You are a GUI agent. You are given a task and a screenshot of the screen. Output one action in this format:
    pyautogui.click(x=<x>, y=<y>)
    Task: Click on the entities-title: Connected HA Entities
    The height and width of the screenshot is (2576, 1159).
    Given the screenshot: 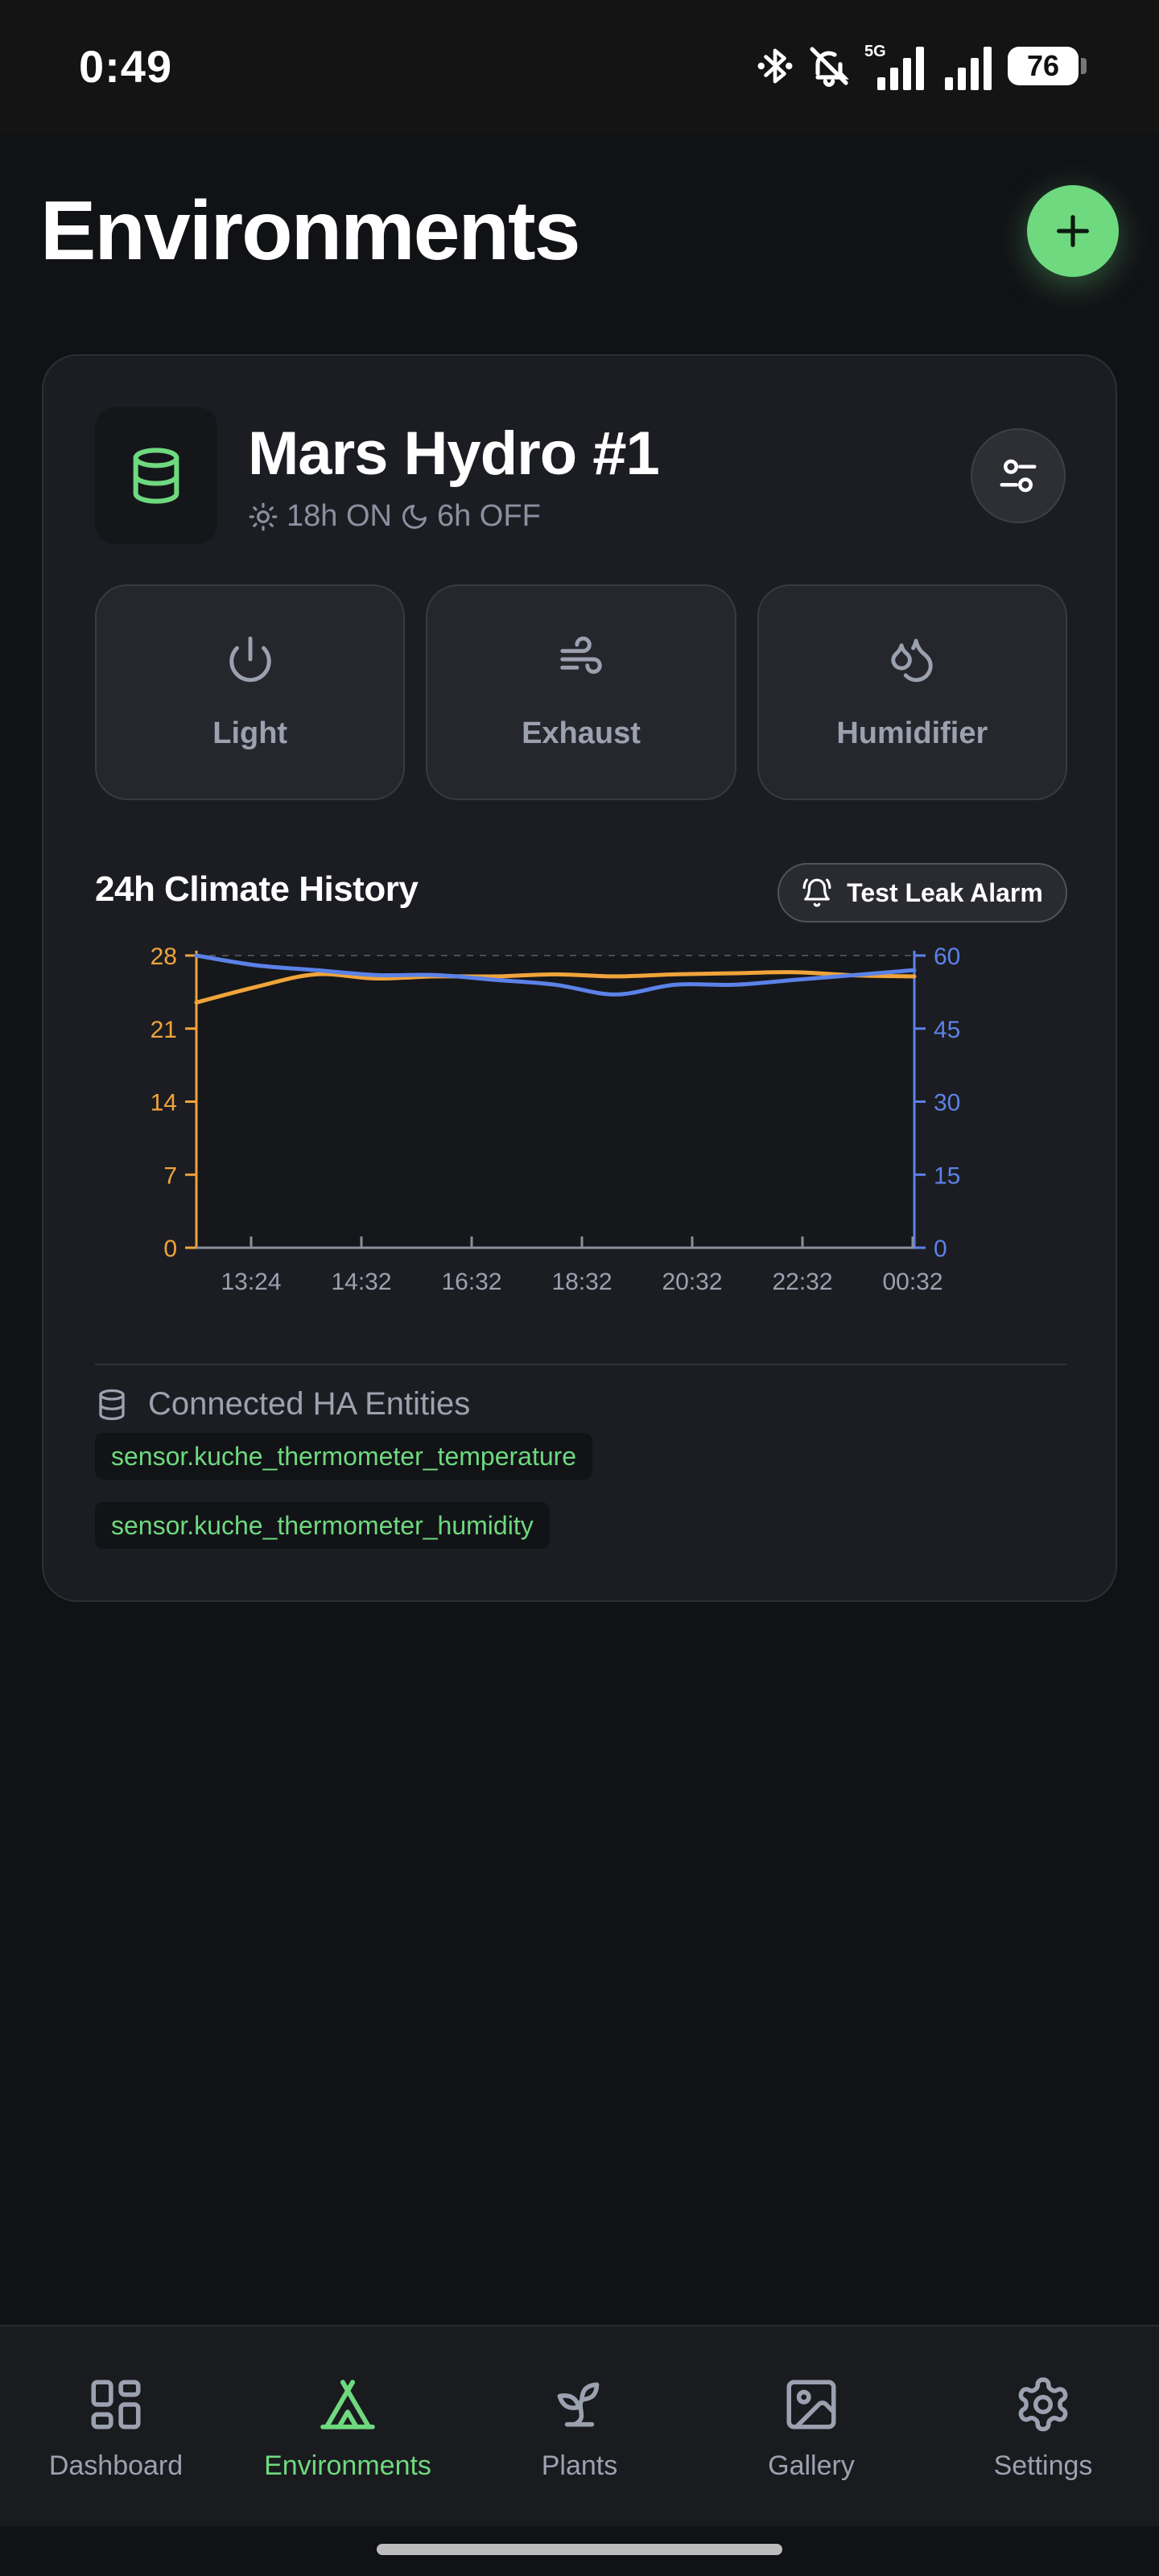 What is the action you would take?
    pyautogui.click(x=309, y=1404)
    